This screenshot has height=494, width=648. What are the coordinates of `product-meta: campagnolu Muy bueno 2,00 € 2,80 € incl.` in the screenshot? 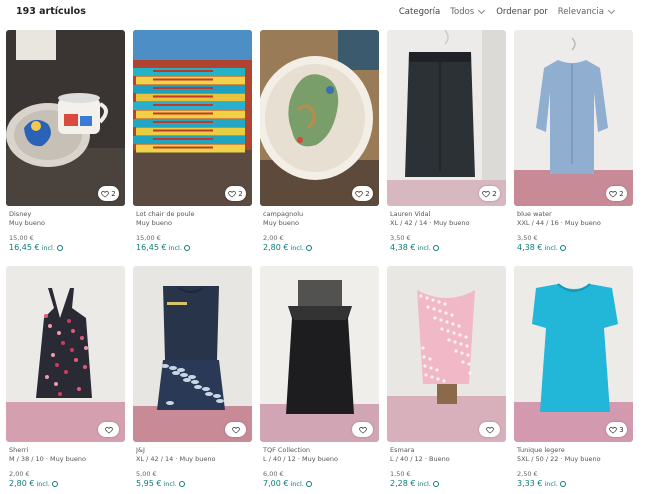 It's located at (321, 231).